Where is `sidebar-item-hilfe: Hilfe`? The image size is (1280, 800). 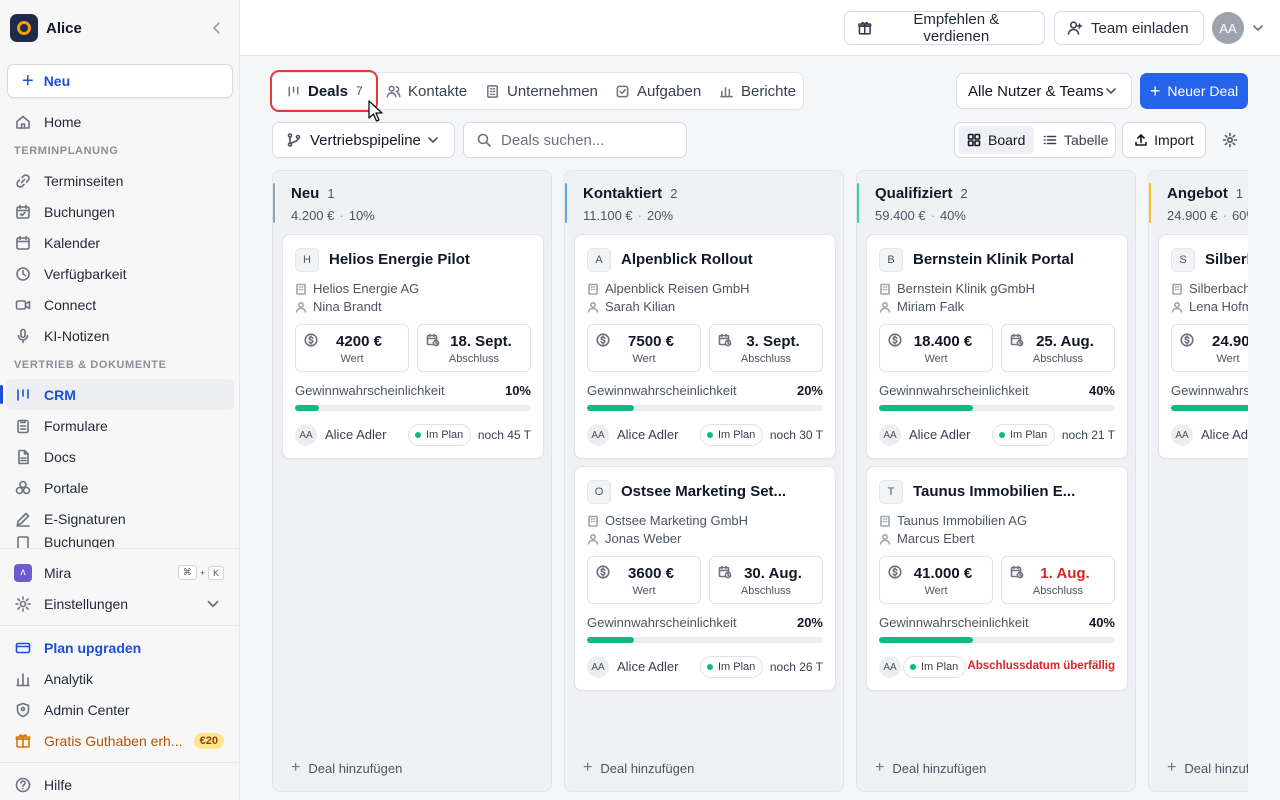 sidebar-item-hilfe: Hilfe is located at coordinates (120, 784).